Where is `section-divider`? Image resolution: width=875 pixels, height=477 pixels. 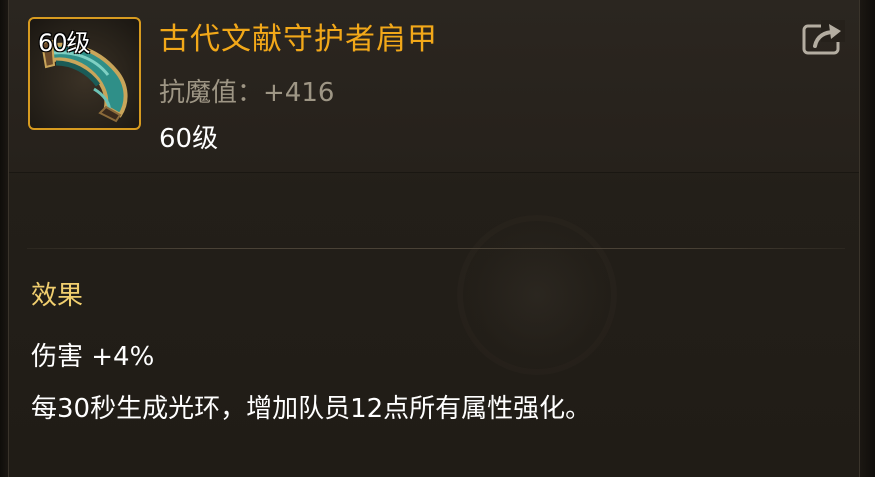
section-divider is located at coordinates (436, 248).